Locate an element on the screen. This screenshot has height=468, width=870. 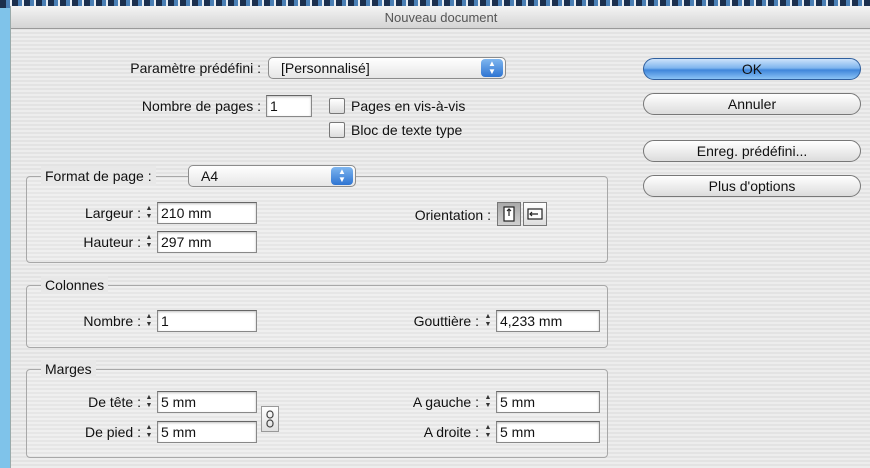
pages-count-input: 1 is located at coordinates (289, 106).